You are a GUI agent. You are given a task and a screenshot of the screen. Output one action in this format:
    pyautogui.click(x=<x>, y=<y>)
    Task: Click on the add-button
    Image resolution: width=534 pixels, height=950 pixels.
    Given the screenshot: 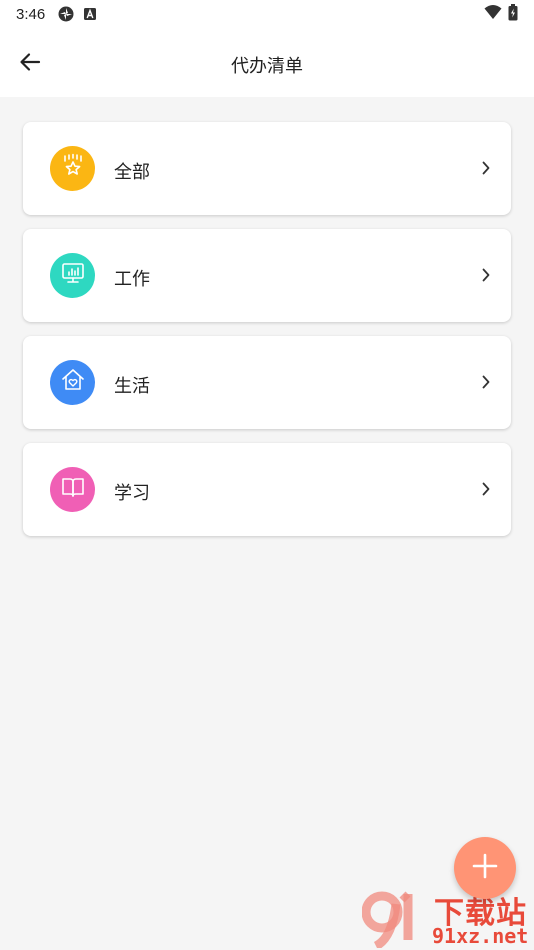 What is the action you would take?
    pyautogui.click(x=485, y=868)
    